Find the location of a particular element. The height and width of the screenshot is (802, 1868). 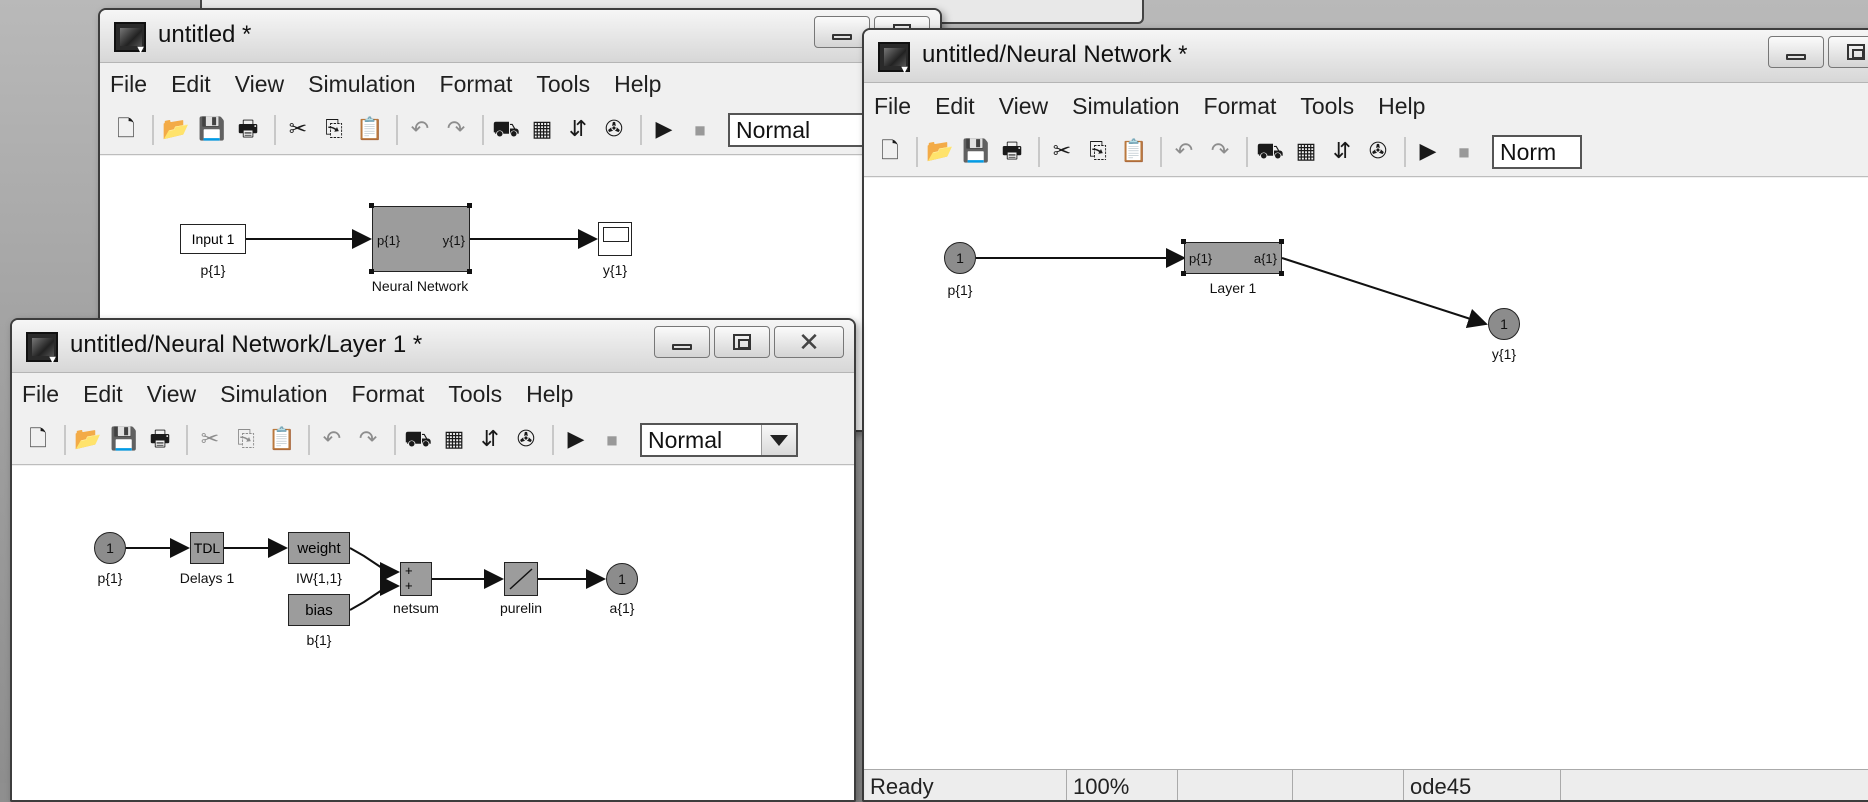

simulation-mode-select: Norm is located at coordinates (1537, 152).